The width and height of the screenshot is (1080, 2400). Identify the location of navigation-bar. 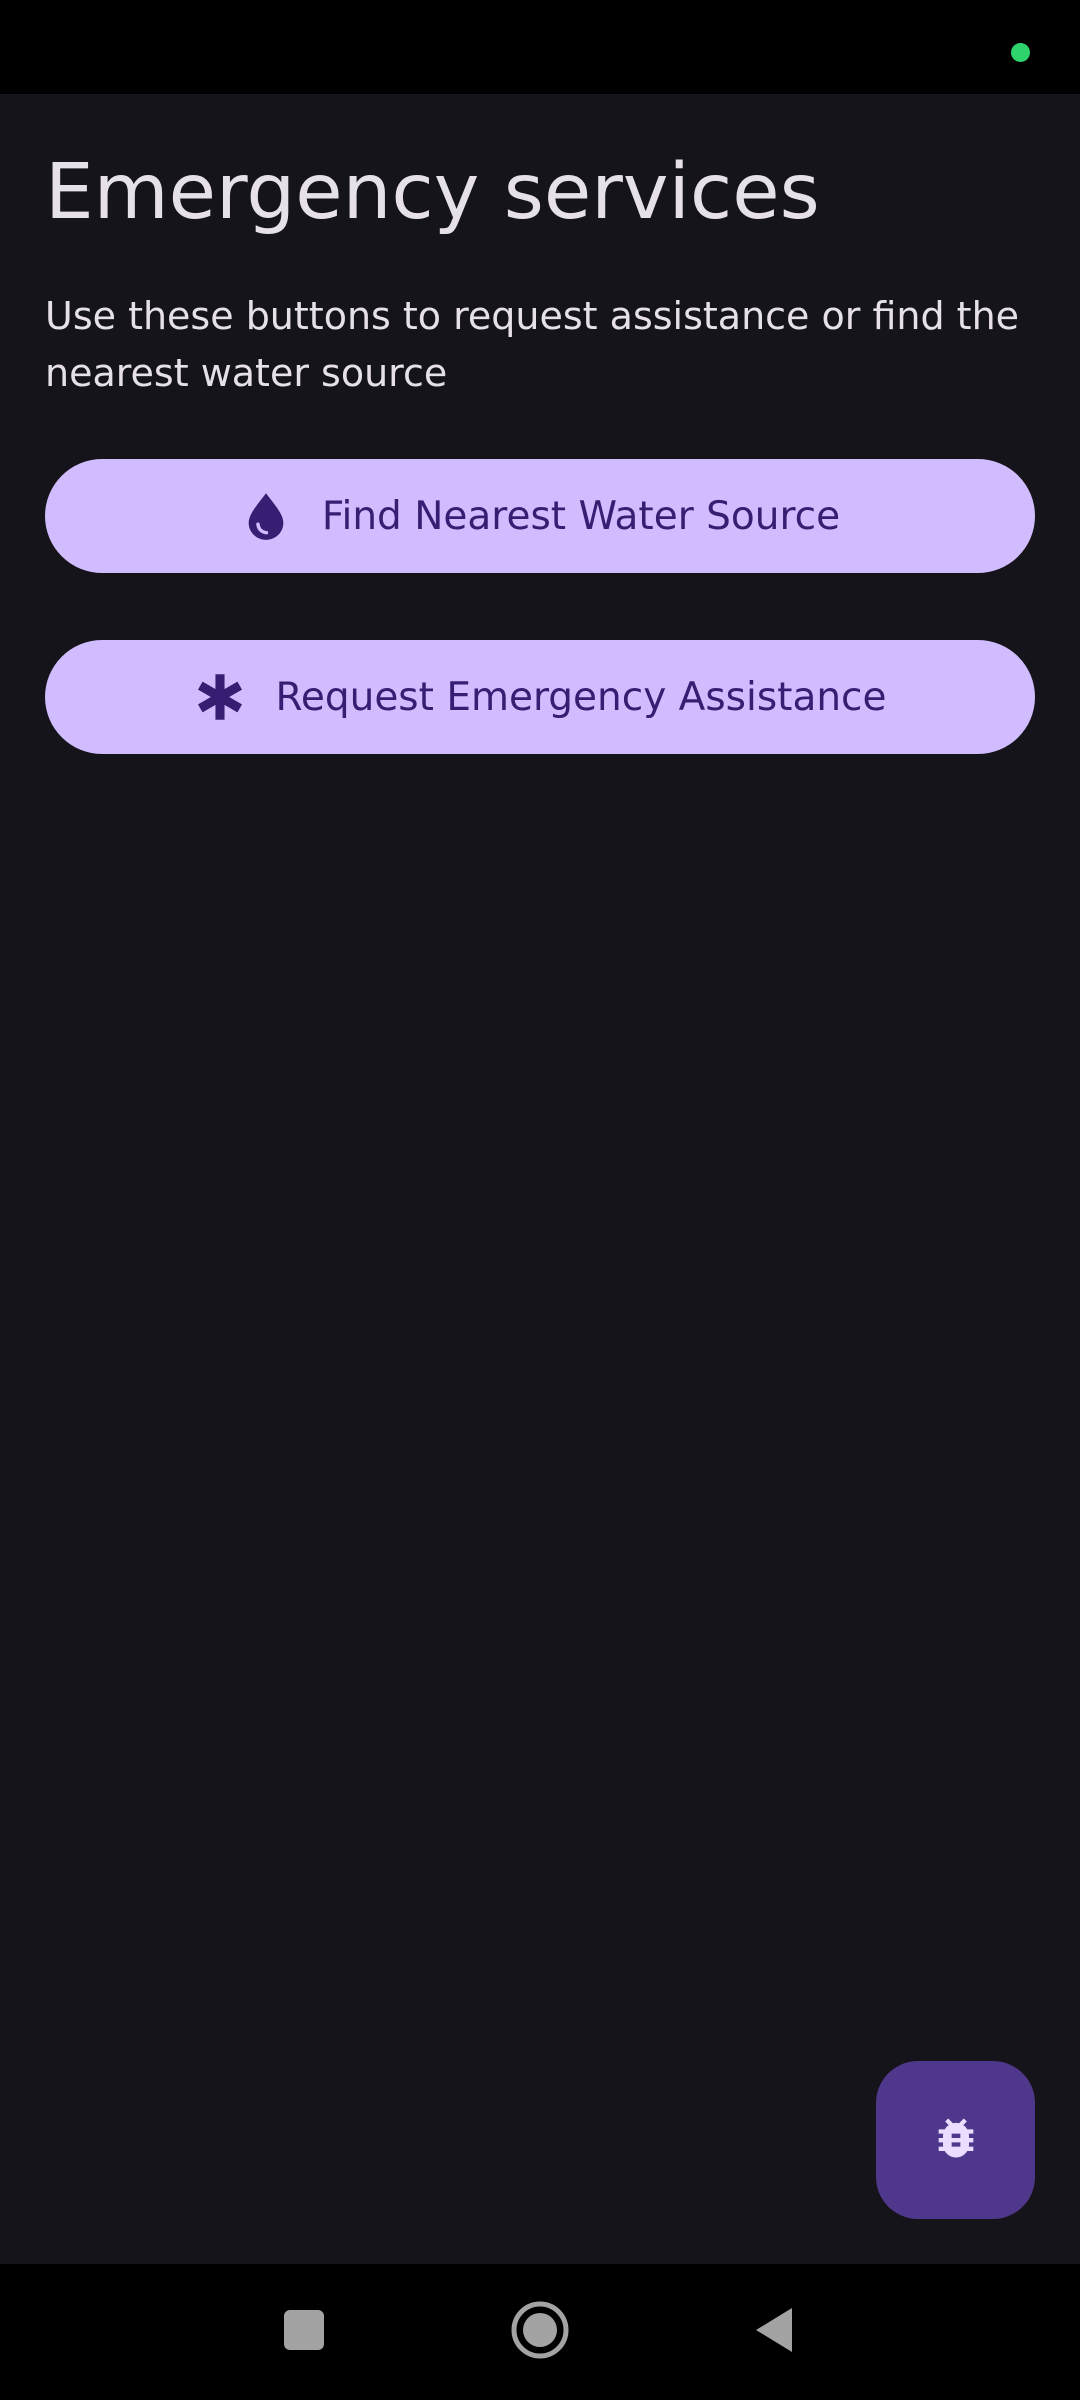
(540, 2332).